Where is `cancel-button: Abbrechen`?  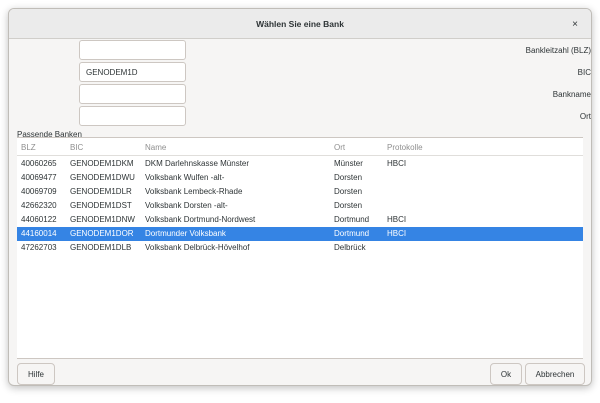
cancel-button: Abbrechen is located at coordinates (555, 374).